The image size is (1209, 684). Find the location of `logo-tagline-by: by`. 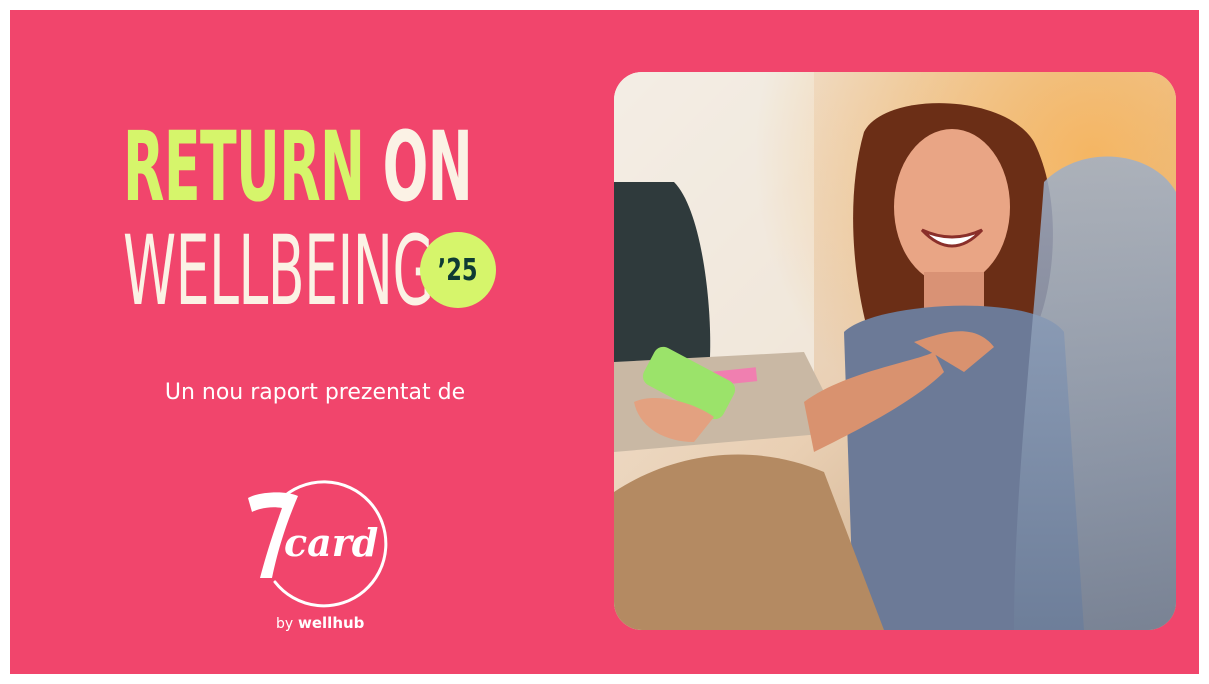

logo-tagline-by: by is located at coordinates (284, 624).